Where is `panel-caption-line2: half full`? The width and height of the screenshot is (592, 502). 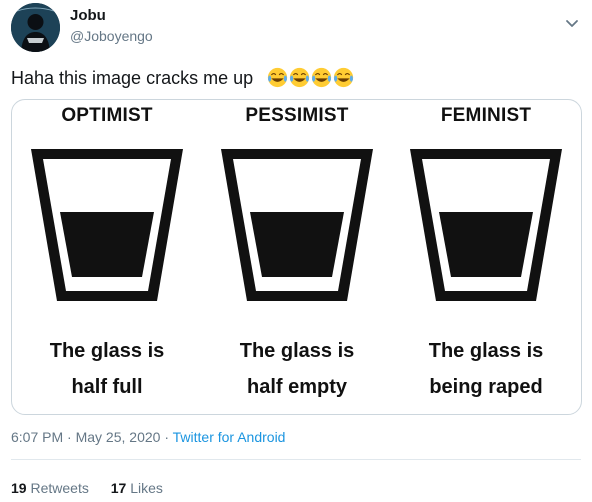 panel-caption-line2: half full is located at coordinates (107, 387).